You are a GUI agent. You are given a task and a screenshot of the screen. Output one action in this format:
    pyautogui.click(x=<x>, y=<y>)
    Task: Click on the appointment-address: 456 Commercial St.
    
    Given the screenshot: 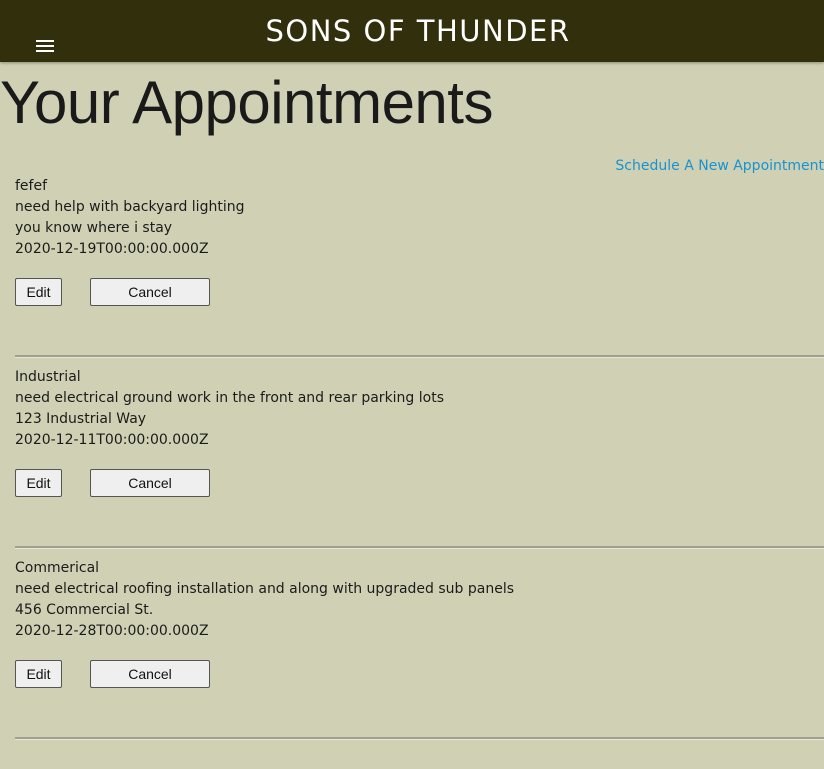 What is the action you would take?
    pyautogui.click(x=84, y=610)
    